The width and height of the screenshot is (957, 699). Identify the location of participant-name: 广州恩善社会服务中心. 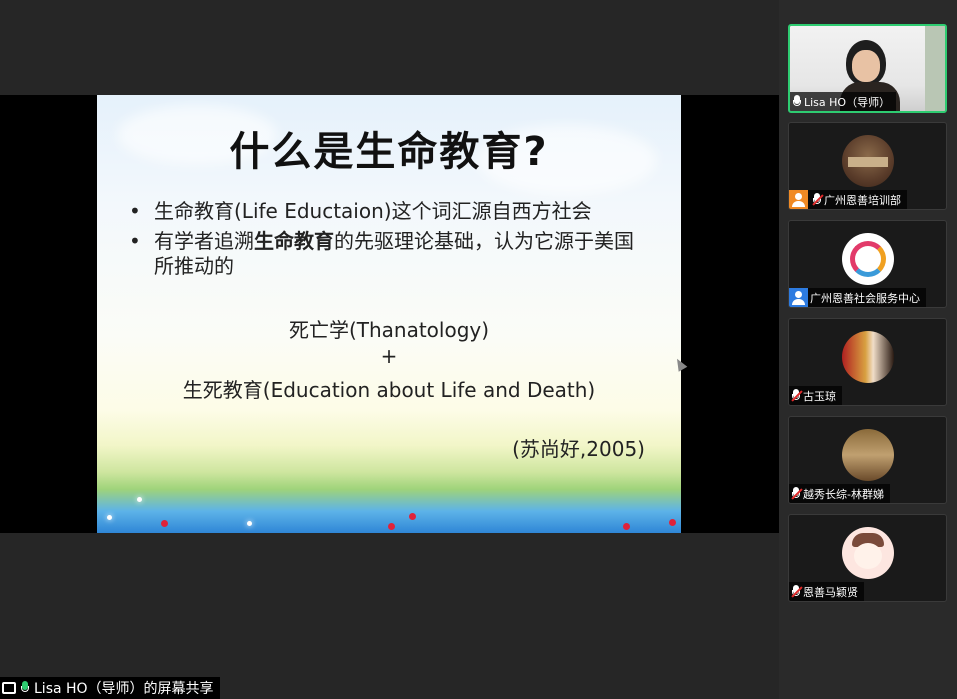
(865, 298).